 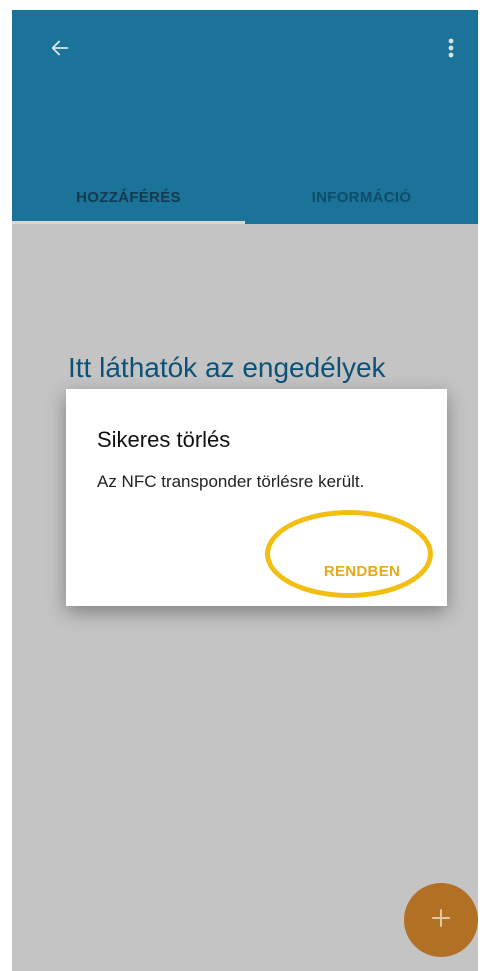 What do you see at coordinates (231, 481) in the screenshot?
I see `dialog-message: Az NFC transponder törlésre került.` at bounding box center [231, 481].